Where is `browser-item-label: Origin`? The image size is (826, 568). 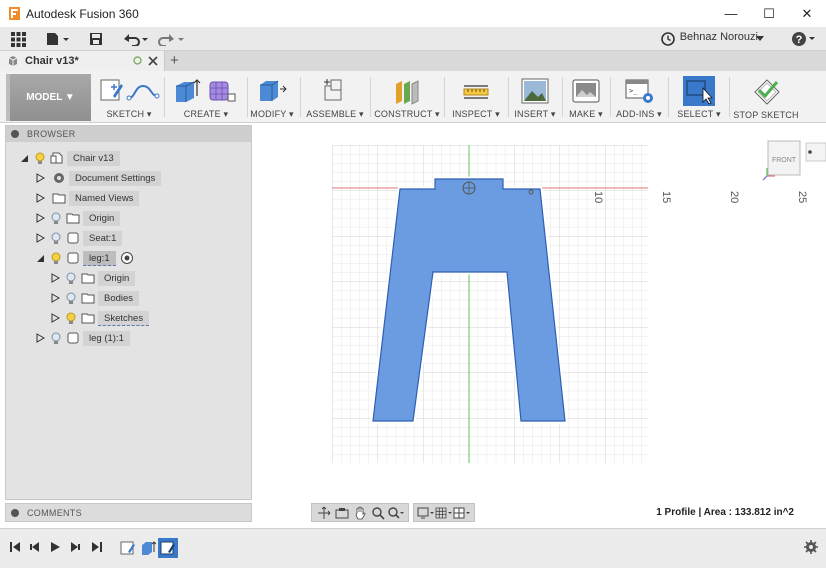
browser-item-label: Origin is located at coordinates (117, 278).